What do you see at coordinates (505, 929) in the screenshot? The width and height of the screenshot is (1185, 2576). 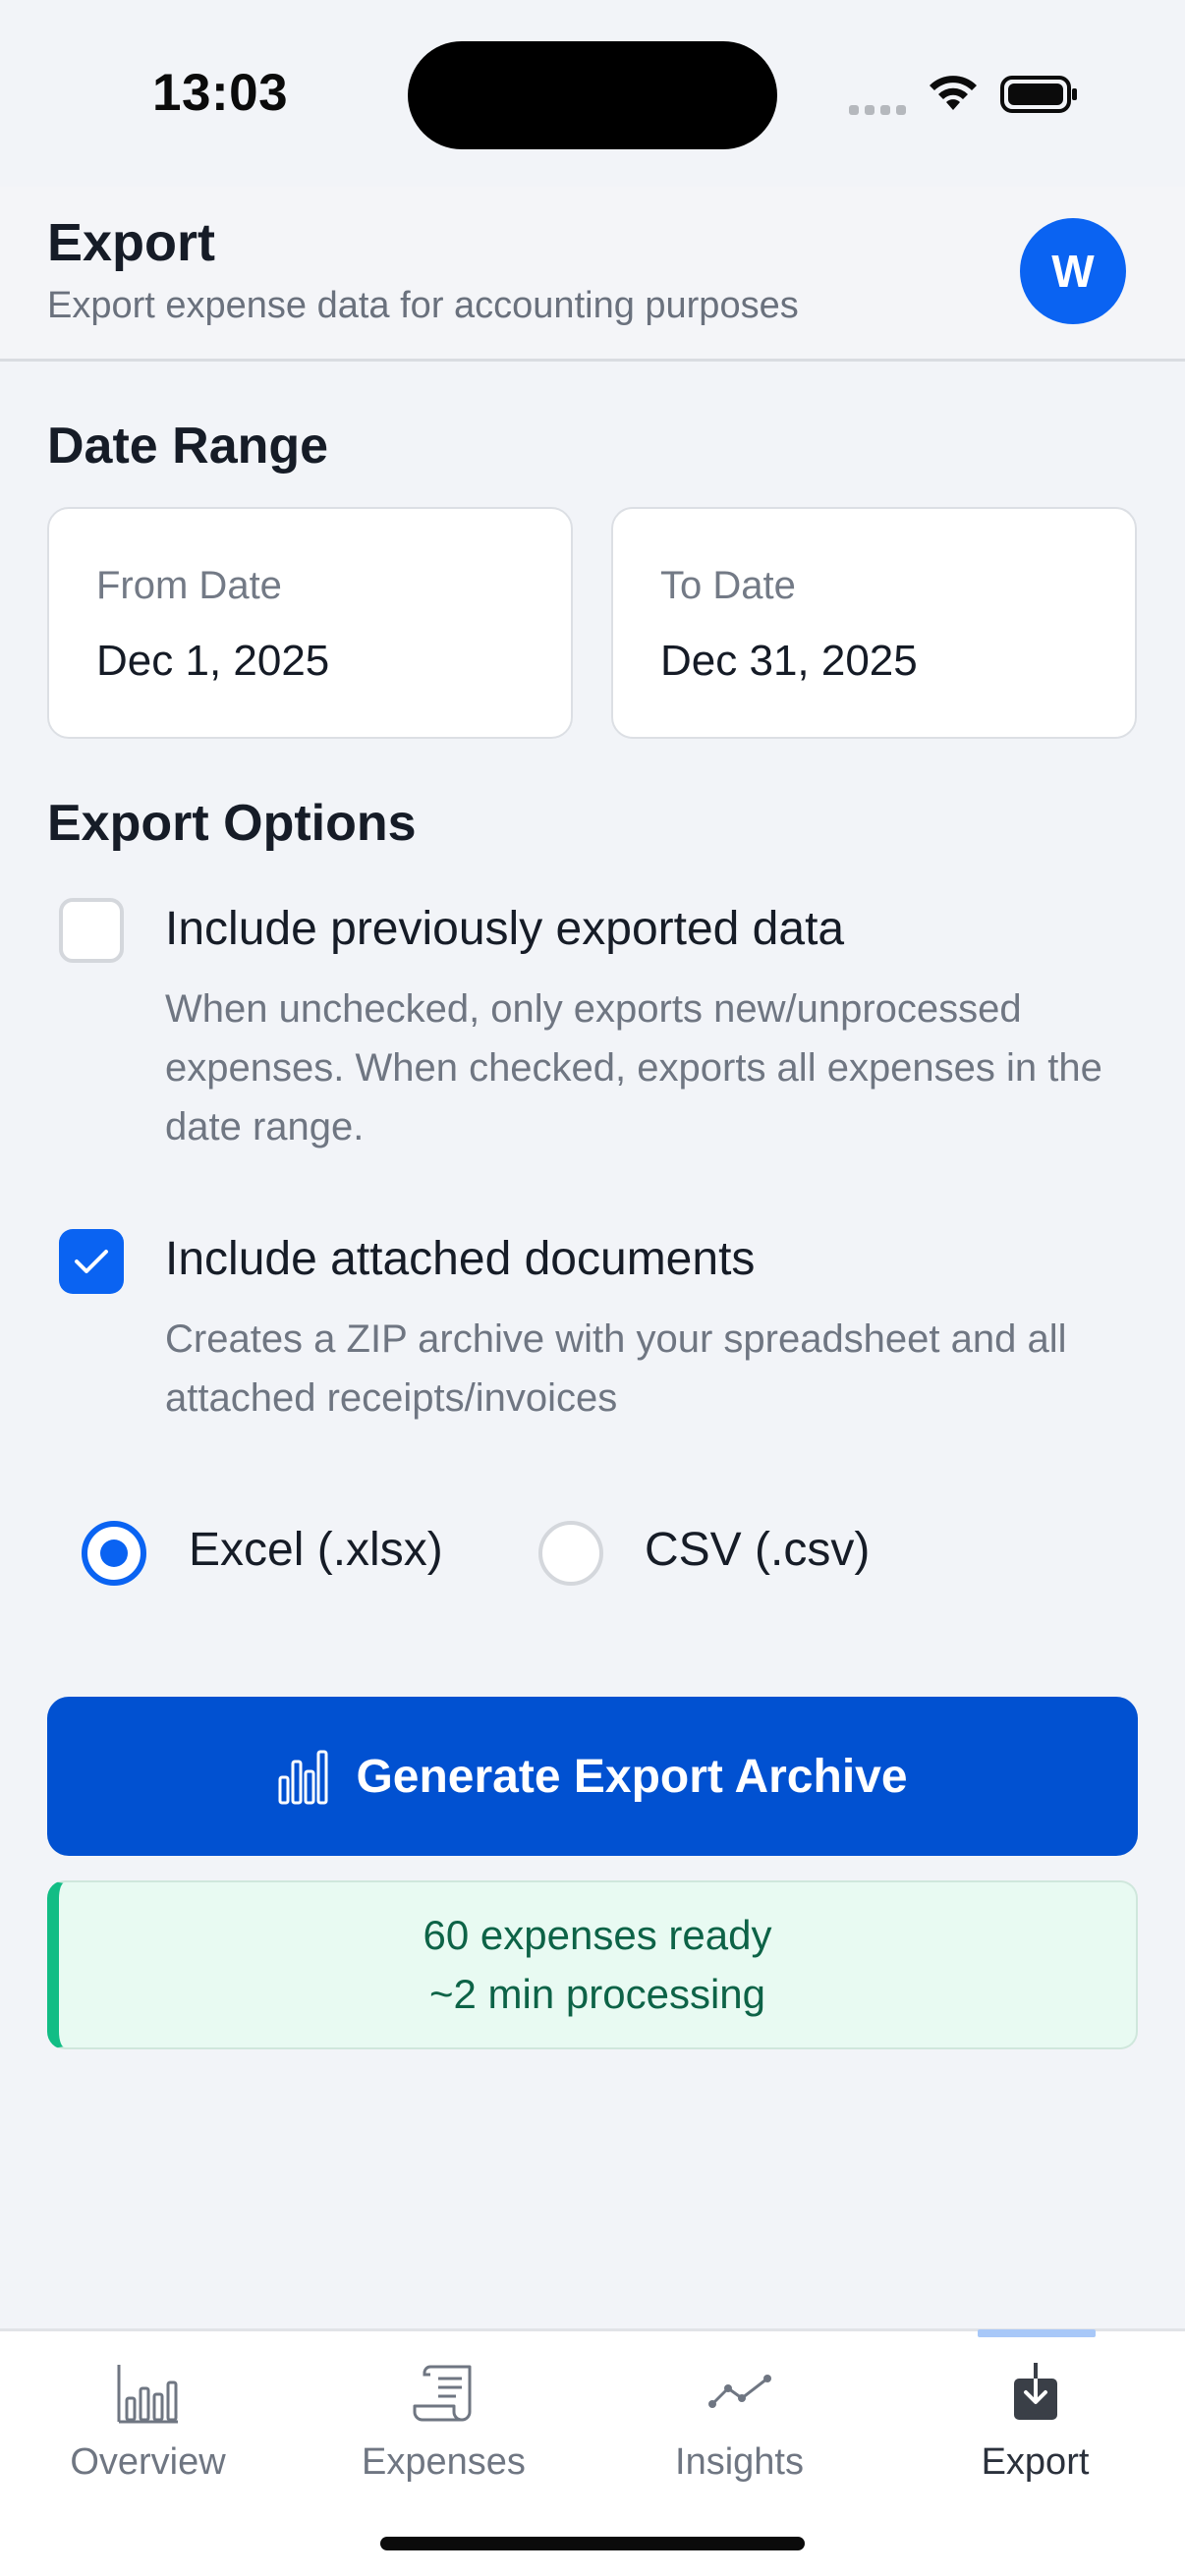 I see `include-previous-label: Include previously exported data` at bounding box center [505, 929].